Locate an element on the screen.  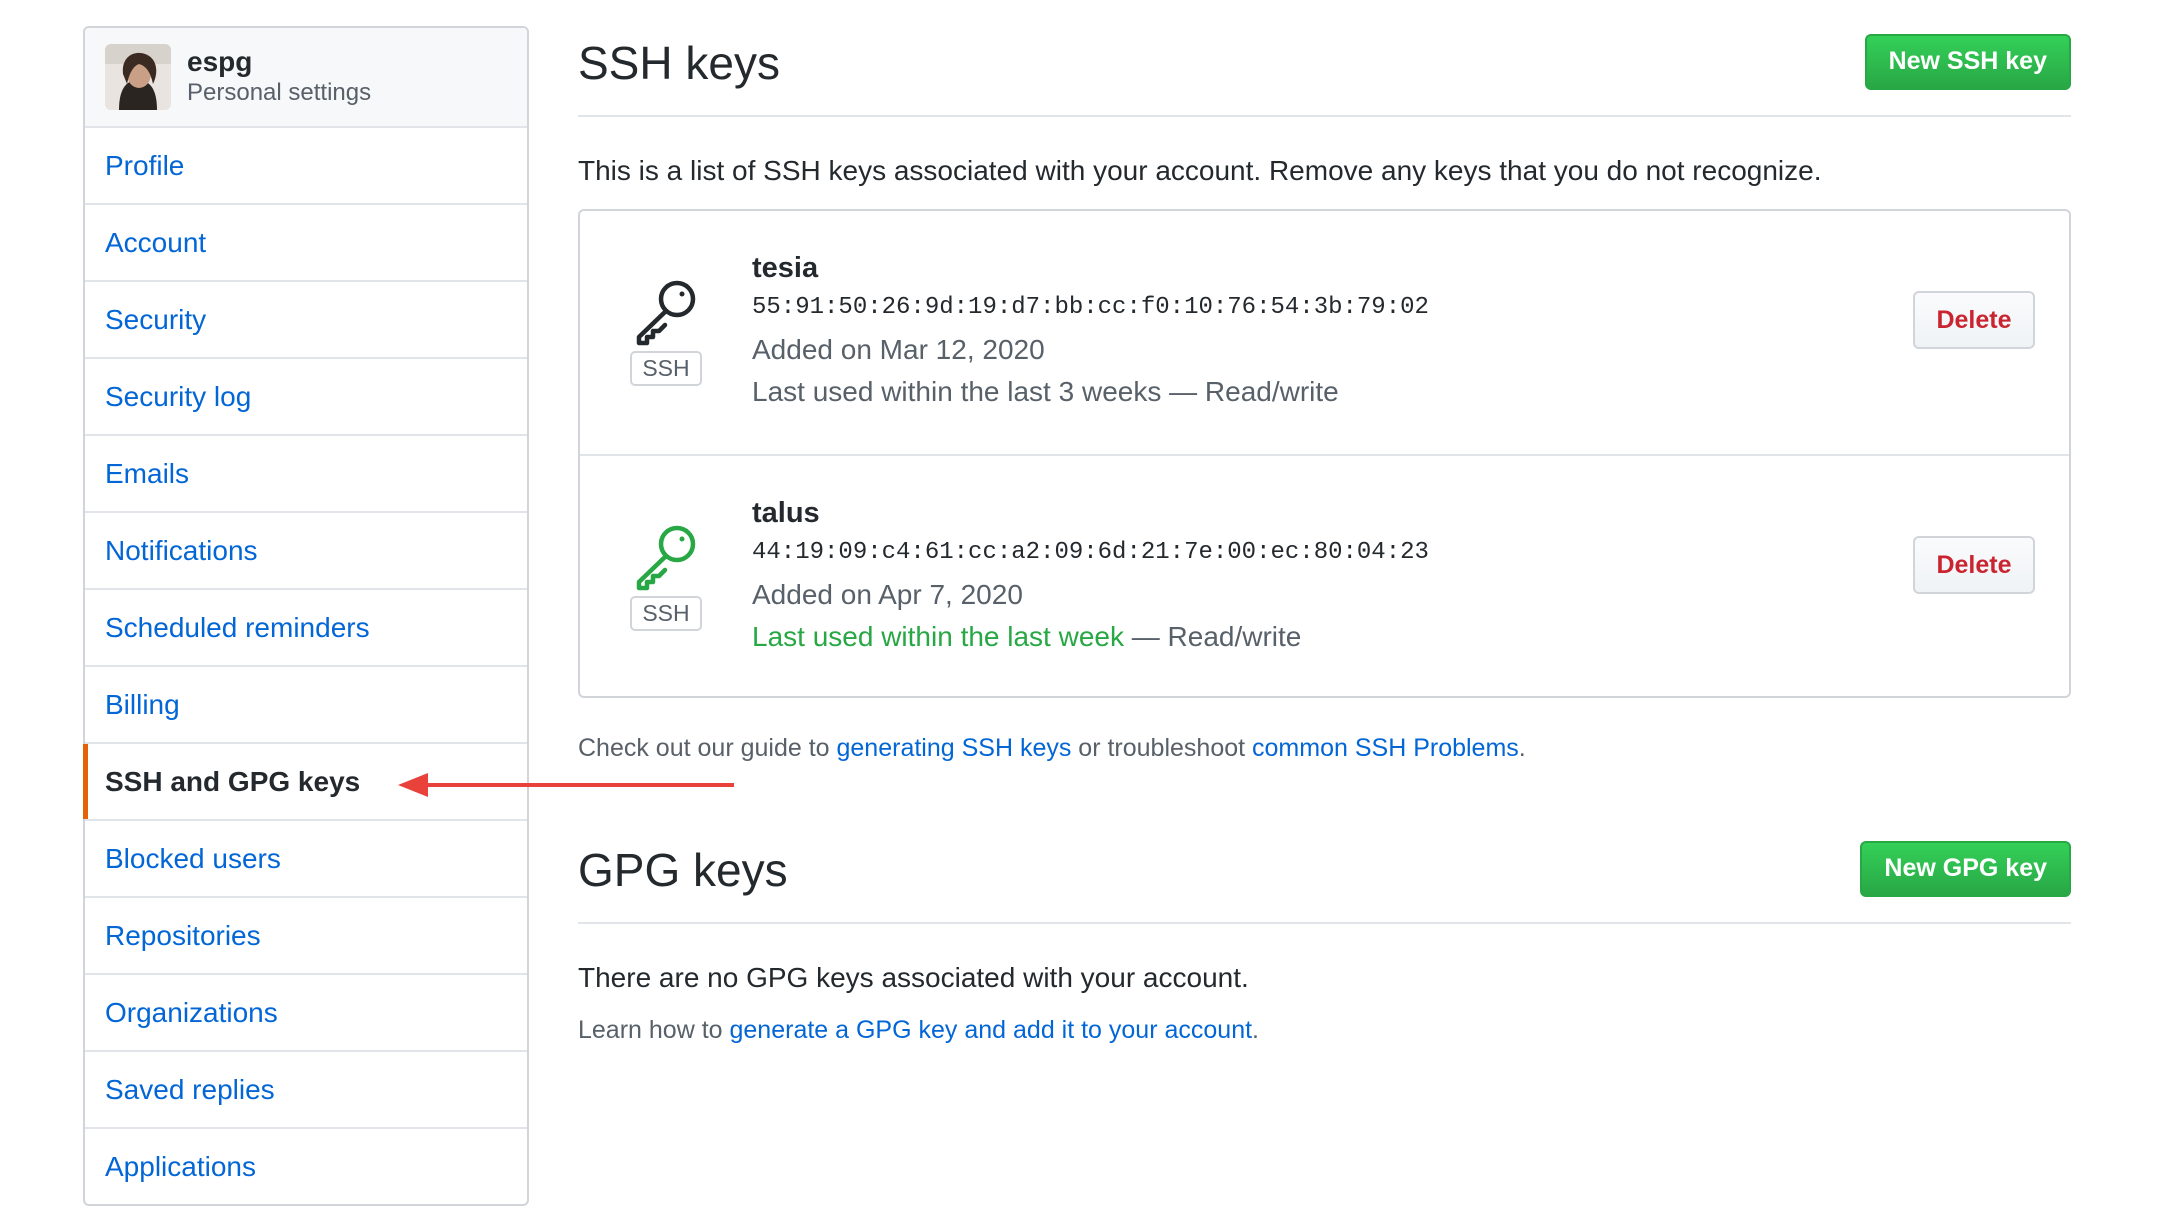
guide-suffix: . is located at coordinates (1522, 748).